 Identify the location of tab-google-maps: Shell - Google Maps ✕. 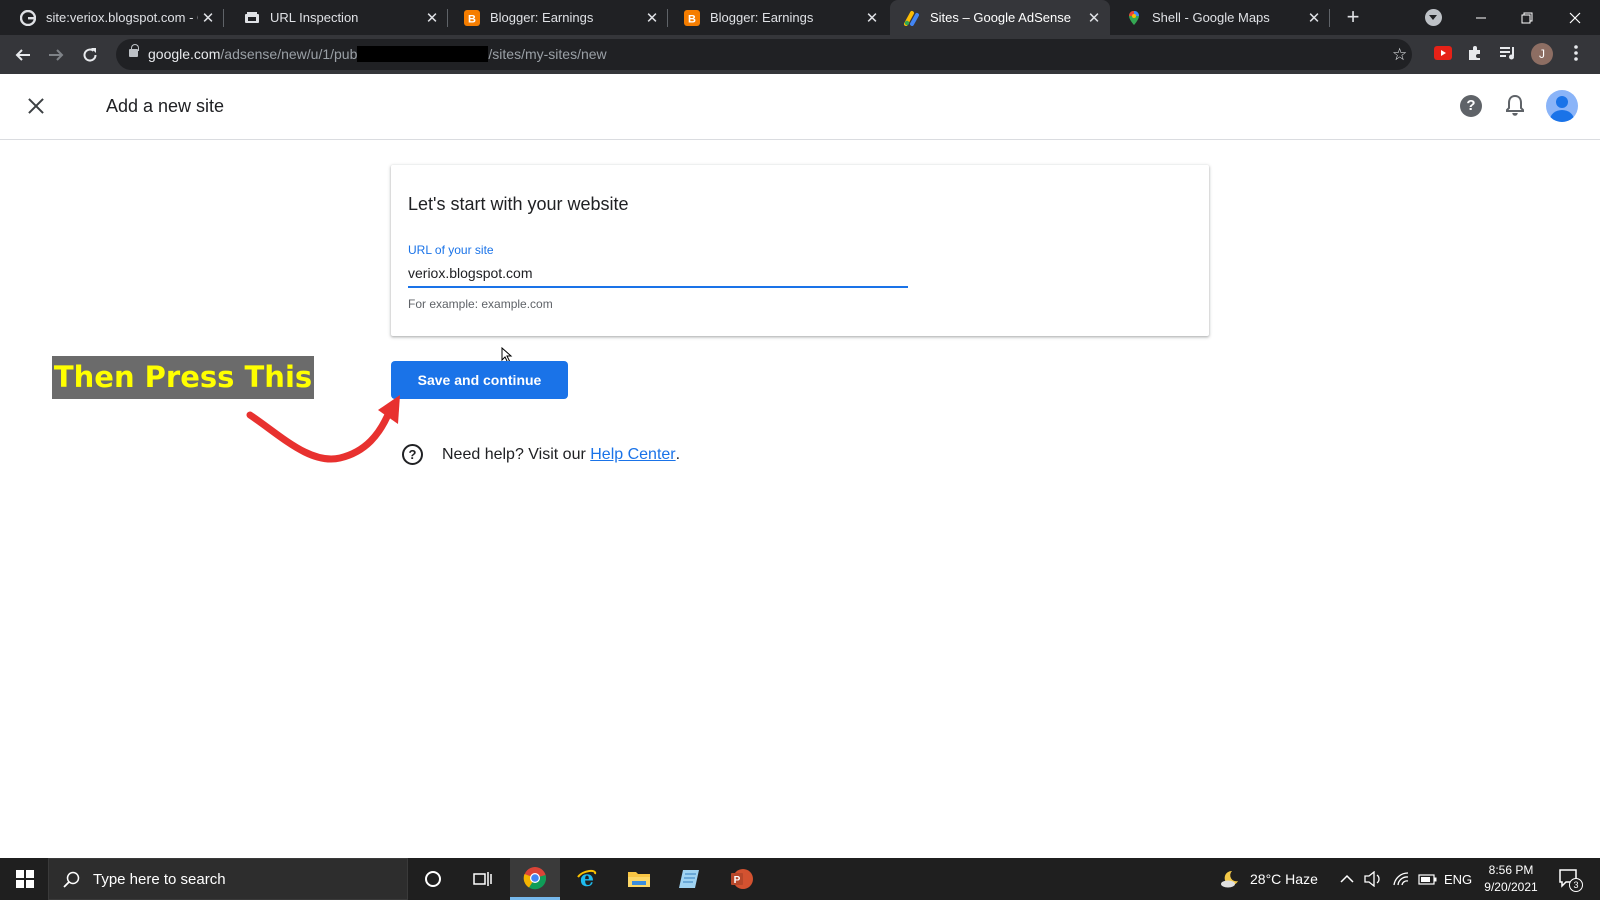
(1221, 17).